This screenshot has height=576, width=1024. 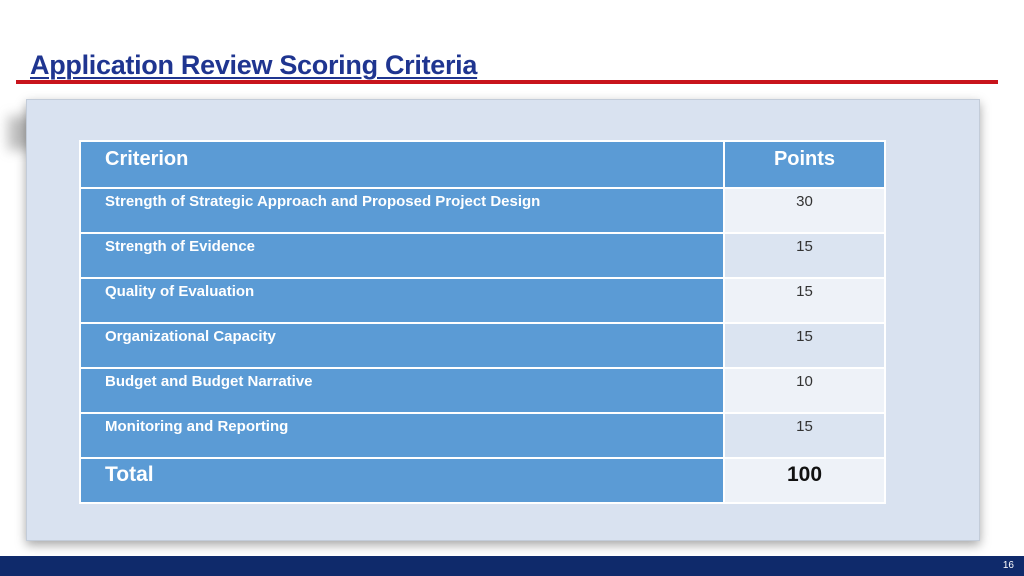 What do you see at coordinates (804, 390) in the screenshot?
I see `points-cell: 10` at bounding box center [804, 390].